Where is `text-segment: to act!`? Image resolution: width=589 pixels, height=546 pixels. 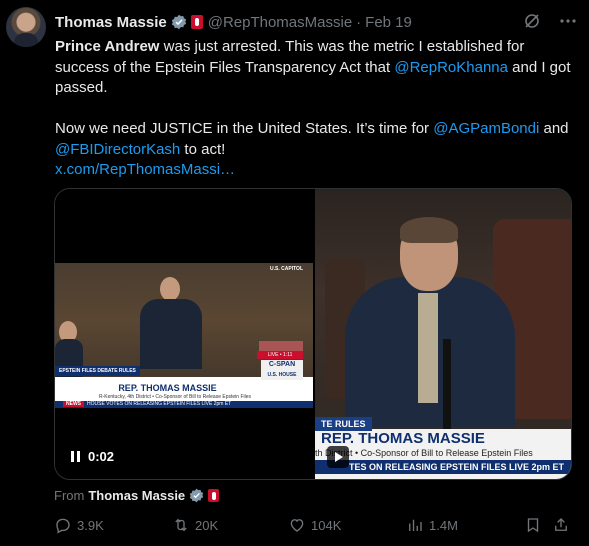 text-segment: to act! is located at coordinates (203, 149).